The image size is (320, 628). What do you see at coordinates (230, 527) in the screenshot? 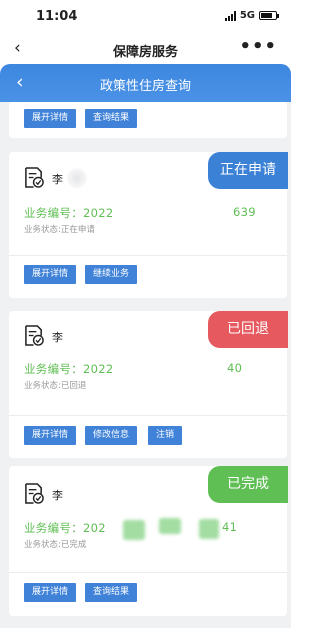
I see `business-number-end: 41` at bounding box center [230, 527].